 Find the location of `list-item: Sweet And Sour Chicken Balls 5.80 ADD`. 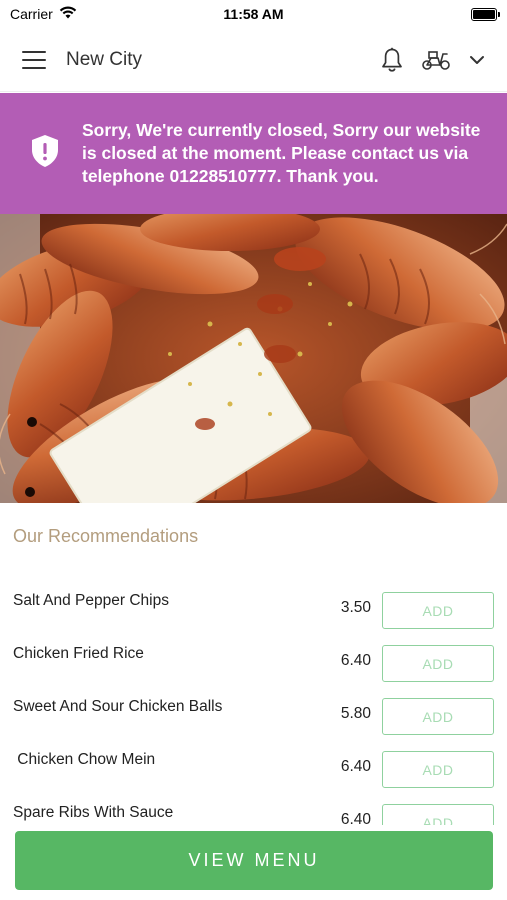

list-item: Sweet And Sour Chicken Balls 5.80 ADD is located at coordinates (253, 712).